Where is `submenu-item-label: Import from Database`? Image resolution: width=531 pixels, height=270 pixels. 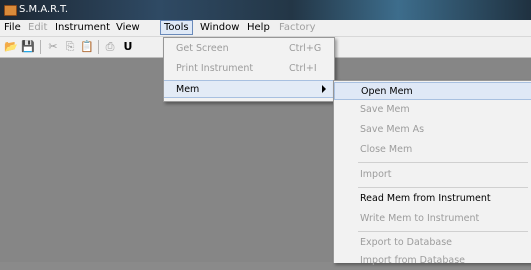
submenu-item-label: Import from Database is located at coordinates (413, 260).